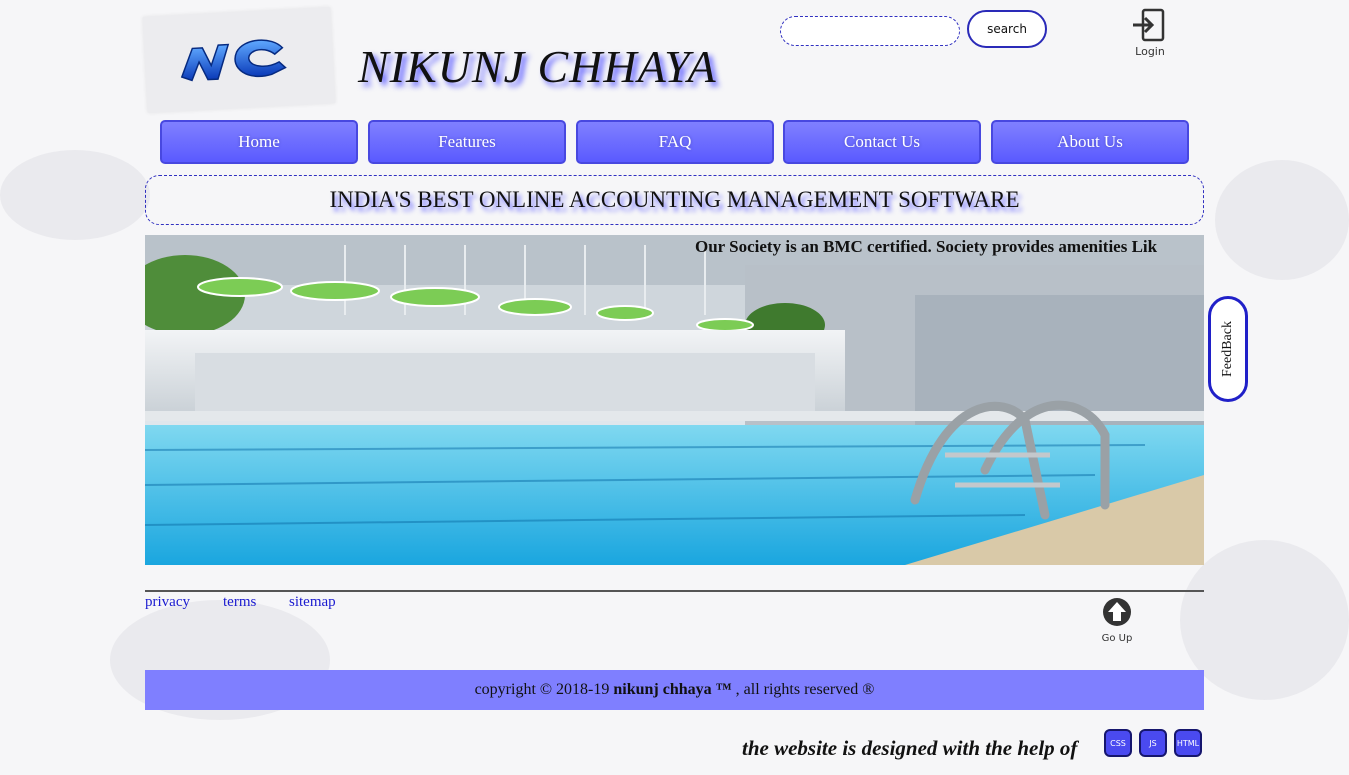 The height and width of the screenshot is (775, 1349). I want to click on footer-link-terms: terms, so click(239, 602).